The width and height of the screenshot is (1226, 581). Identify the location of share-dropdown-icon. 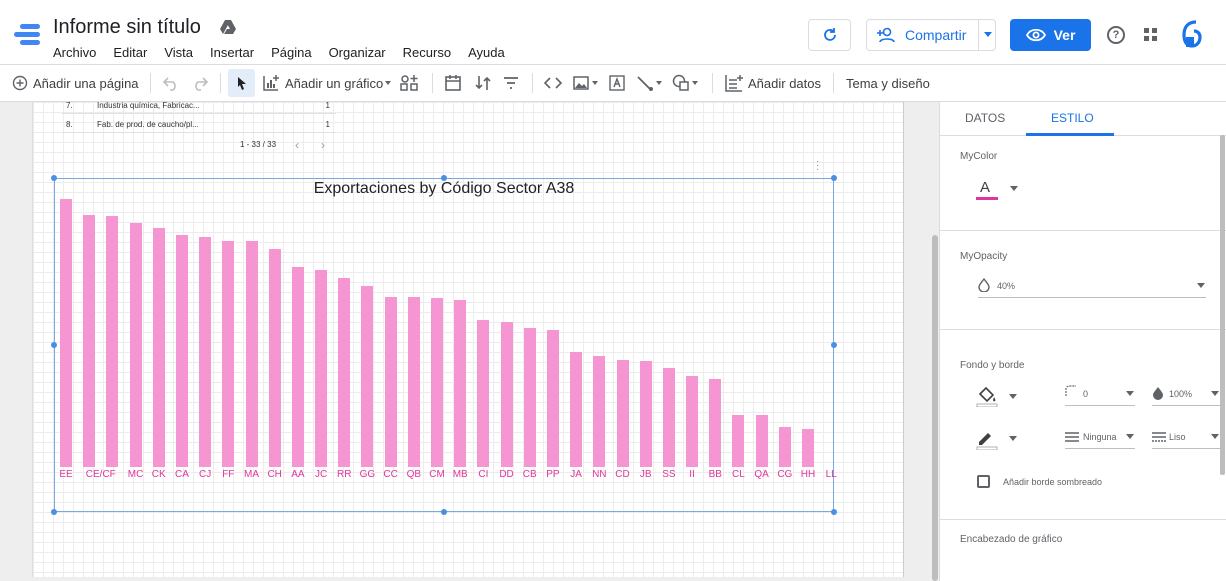
(988, 34).